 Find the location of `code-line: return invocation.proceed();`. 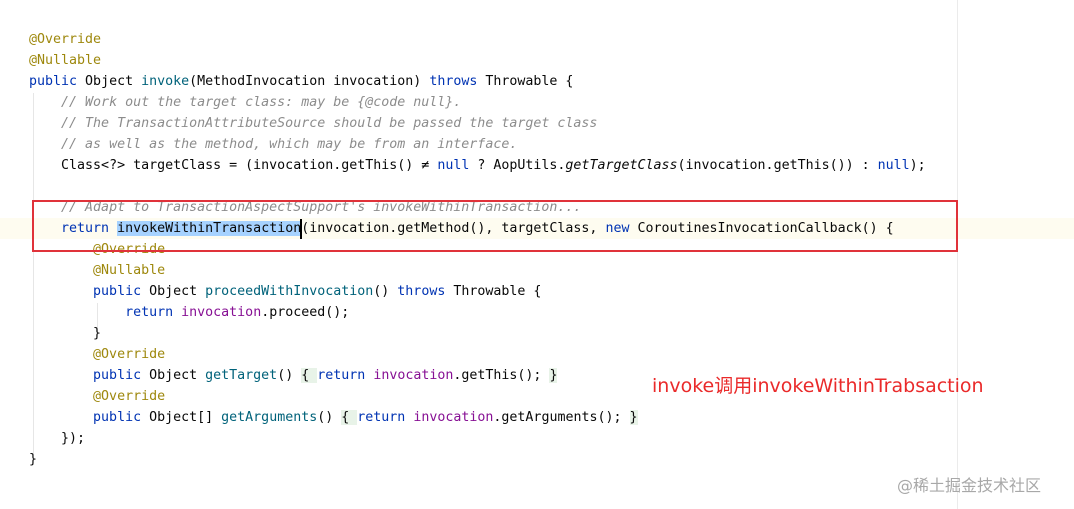

code-line: return invocation.proceed(); is located at coordinates (537, 312).